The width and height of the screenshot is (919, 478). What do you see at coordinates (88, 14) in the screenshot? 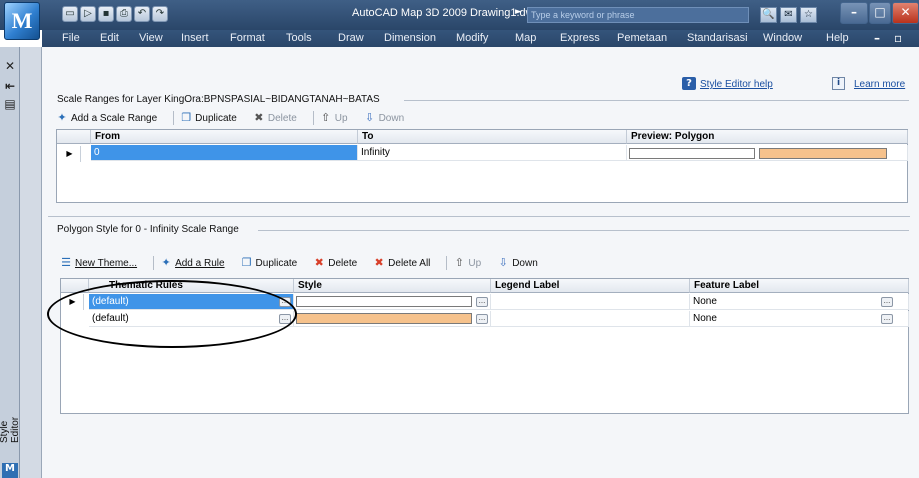
I see `open-file-icon: ▷` at bounding box center [88, 14].